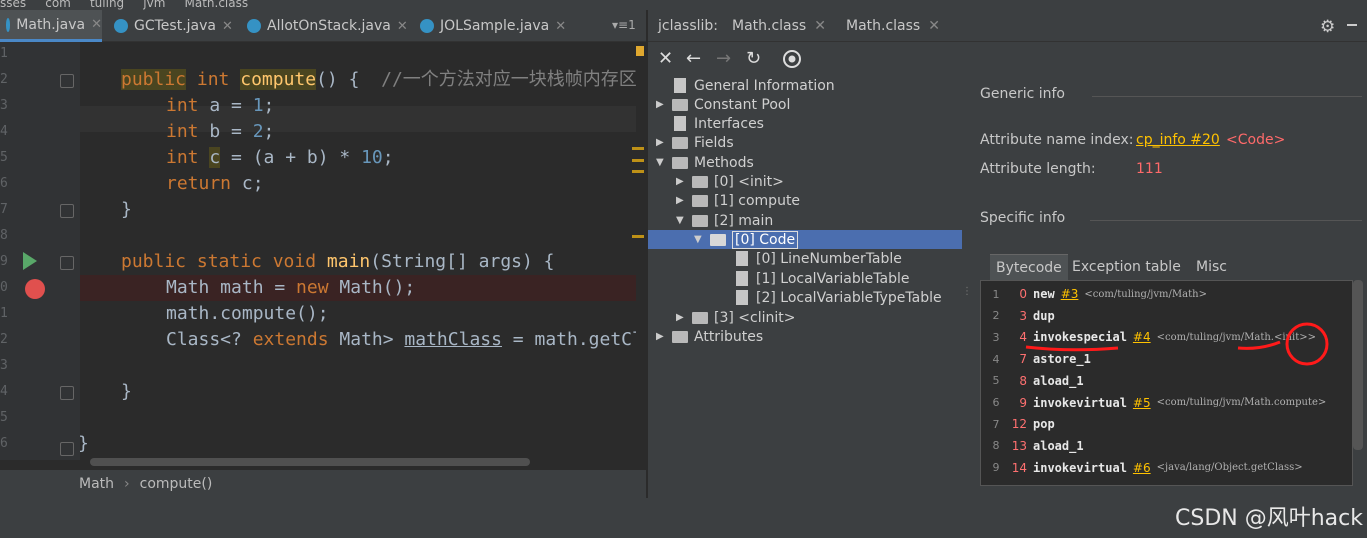 This screenshot has height=538, width=1367. I want to click on top-breadcrumb-item: sses, so click(13, 5).